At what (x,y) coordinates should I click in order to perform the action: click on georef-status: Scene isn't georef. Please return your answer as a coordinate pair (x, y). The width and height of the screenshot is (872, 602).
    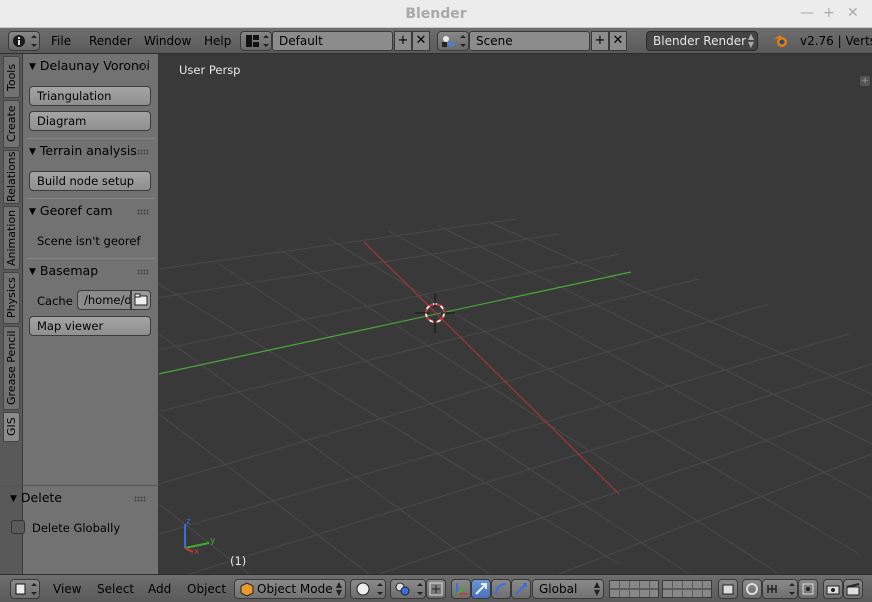
    Looking at the image, I should click on (89, 241).